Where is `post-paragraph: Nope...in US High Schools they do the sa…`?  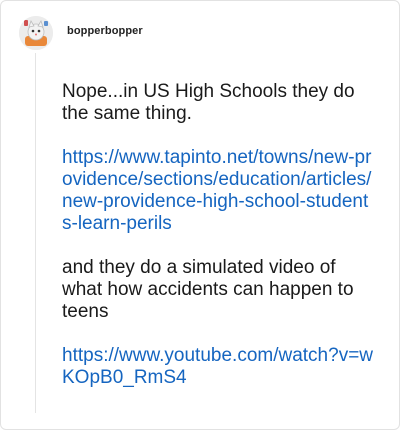 post-paragraph: Nope...in US High Schools they do the sa… is located at coordinates (208, 102).